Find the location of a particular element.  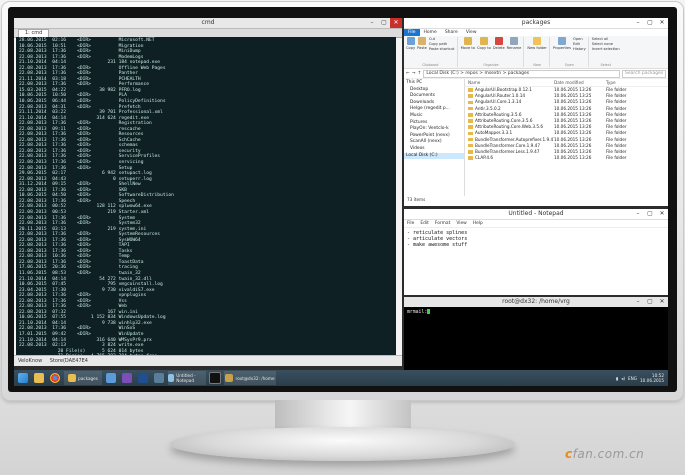

powershell-icon is located at coordinates (143, 378).